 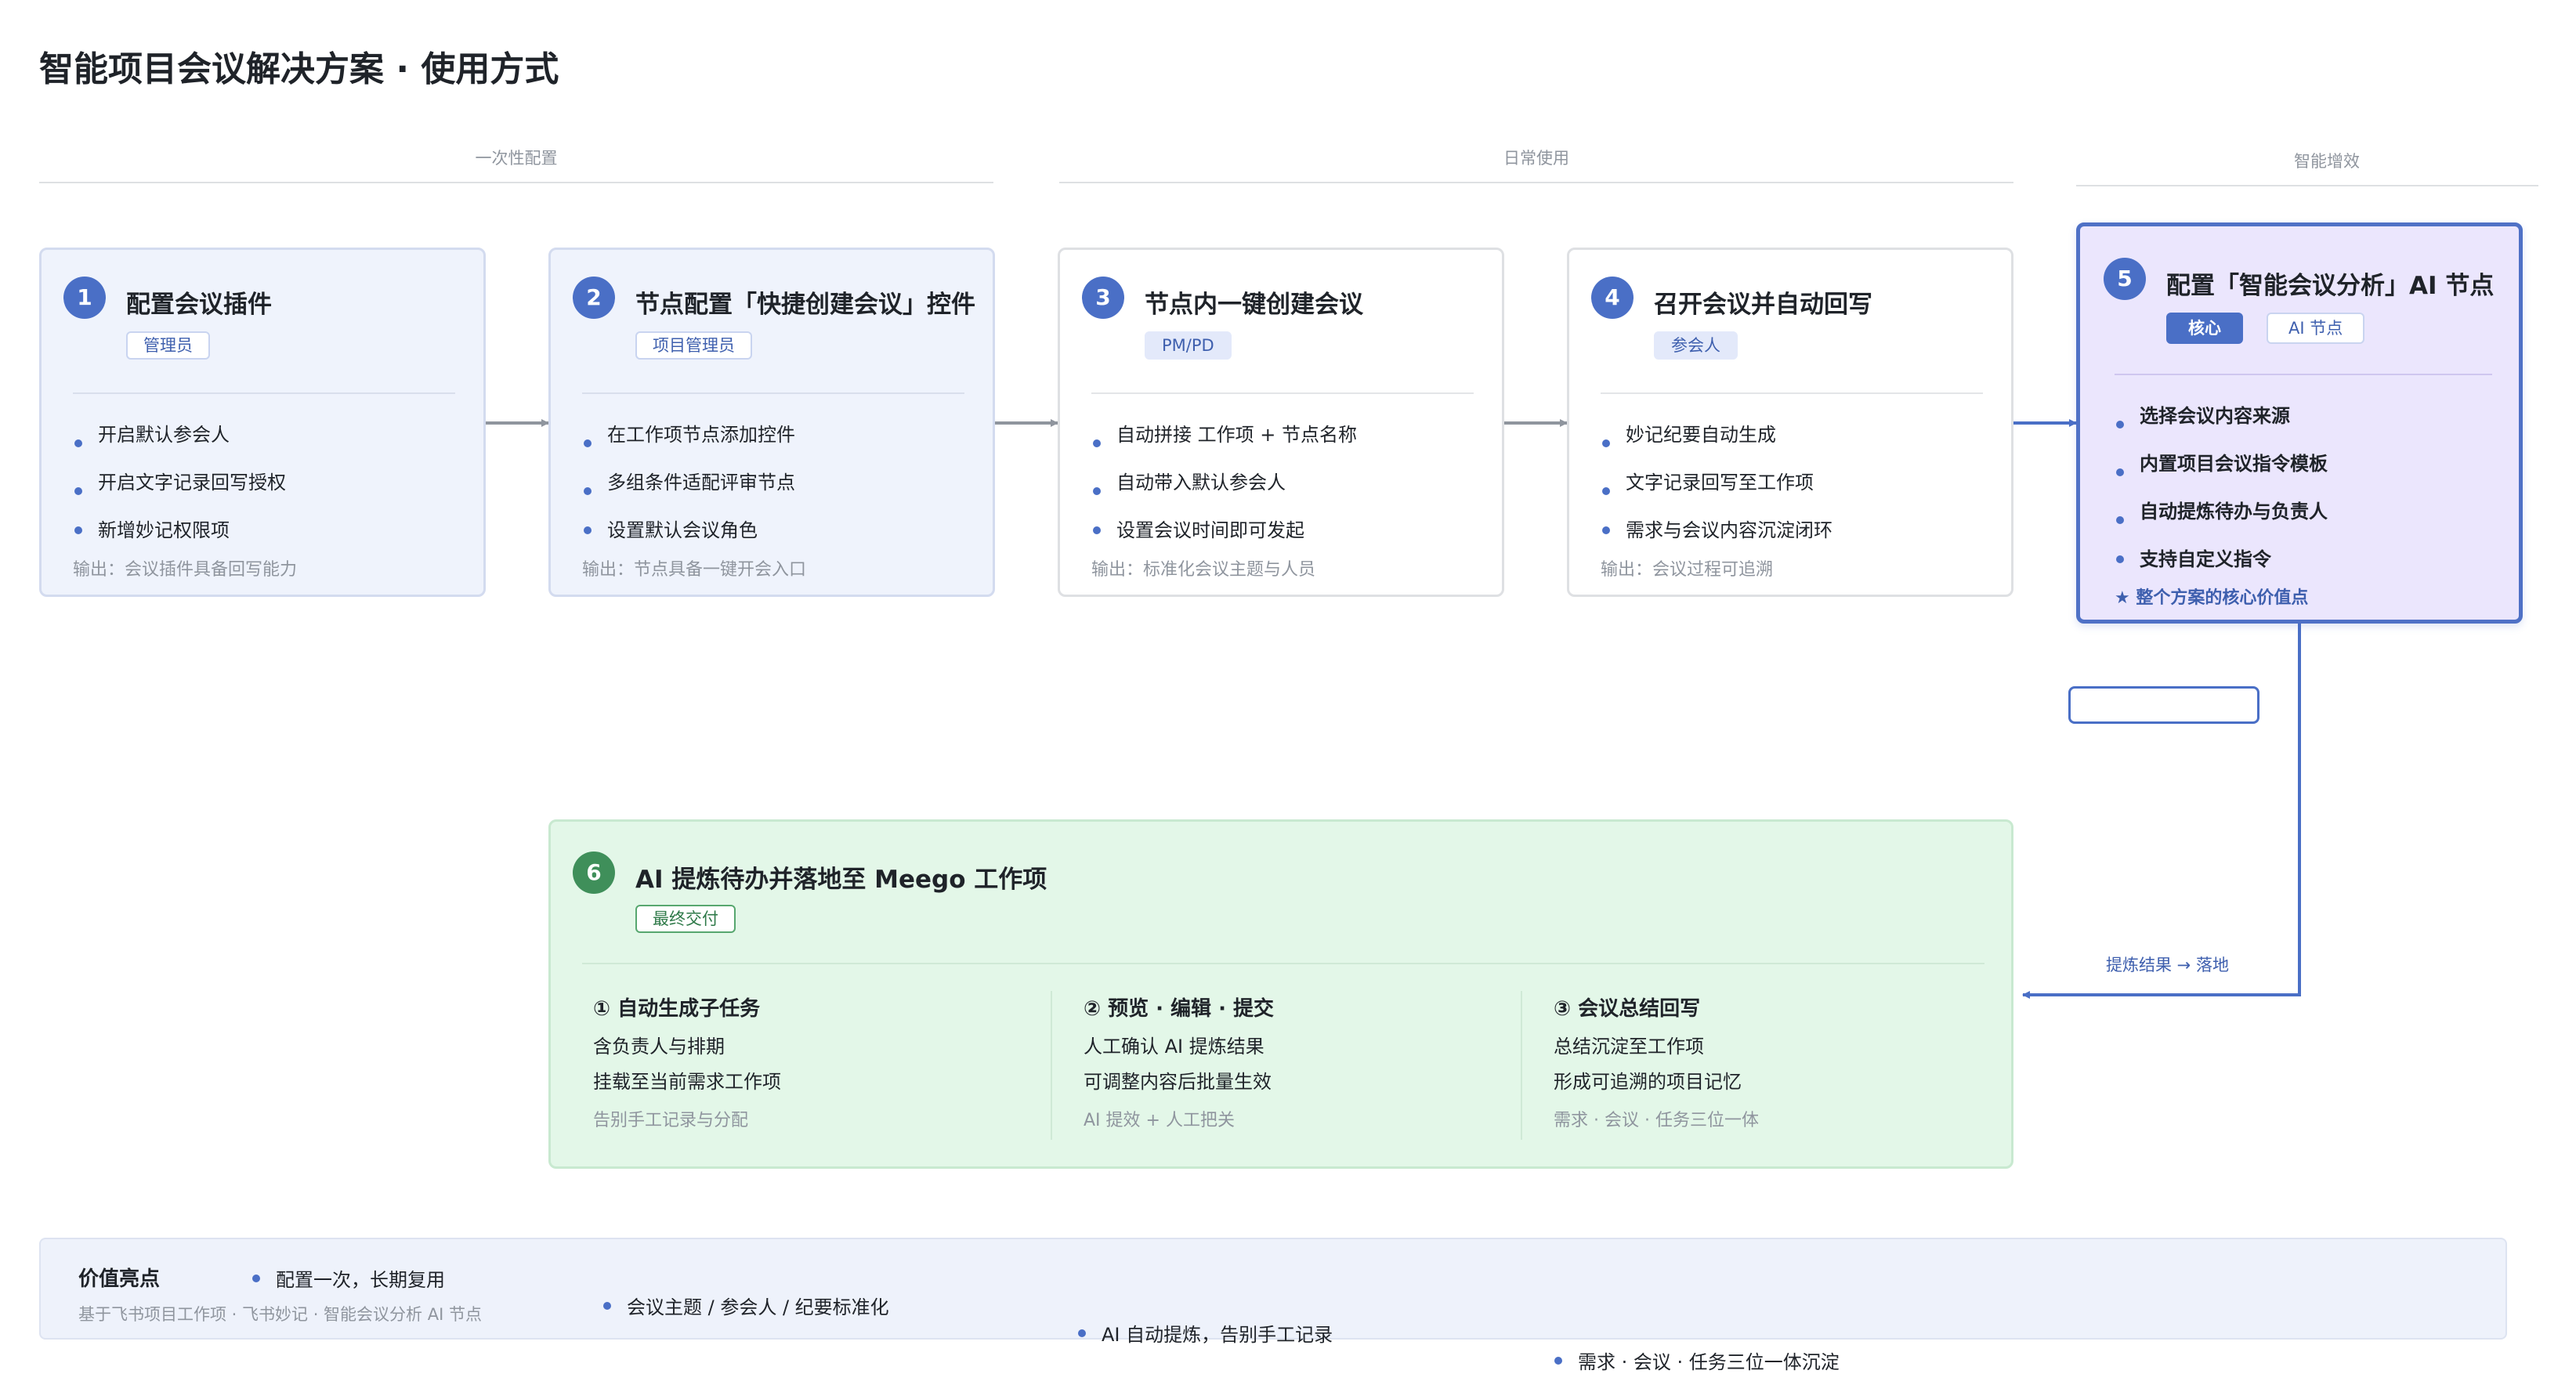 What do you see at coordinates (1221, 530) in the screenshot?
I see `bullet-item: 设置会议时间即可发起` at bounding box center [1221, 530].